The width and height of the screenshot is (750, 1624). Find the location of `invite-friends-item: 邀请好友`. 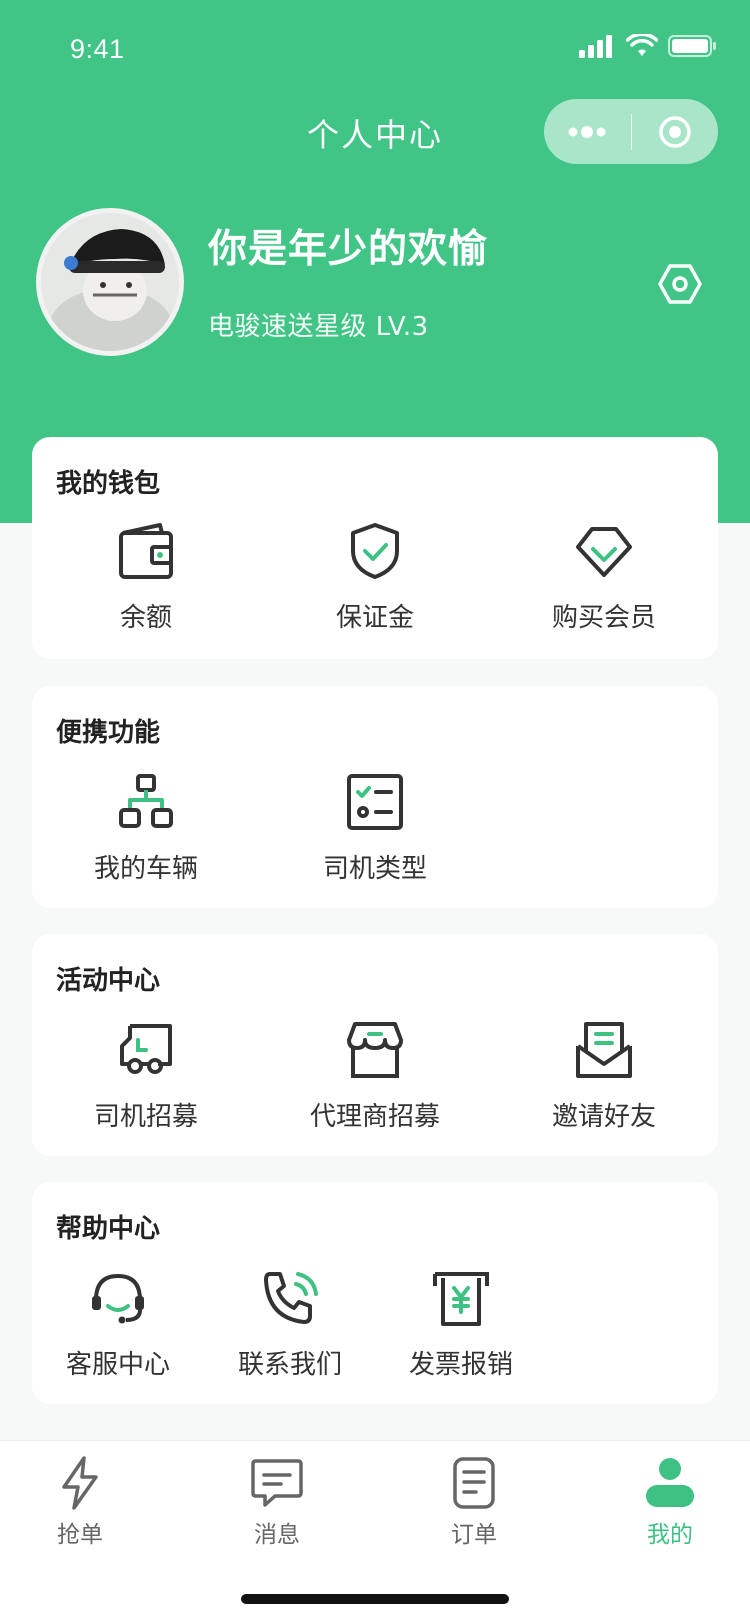

invite-friends-item: 邀请好友 is located at coordinates (604, 1075).